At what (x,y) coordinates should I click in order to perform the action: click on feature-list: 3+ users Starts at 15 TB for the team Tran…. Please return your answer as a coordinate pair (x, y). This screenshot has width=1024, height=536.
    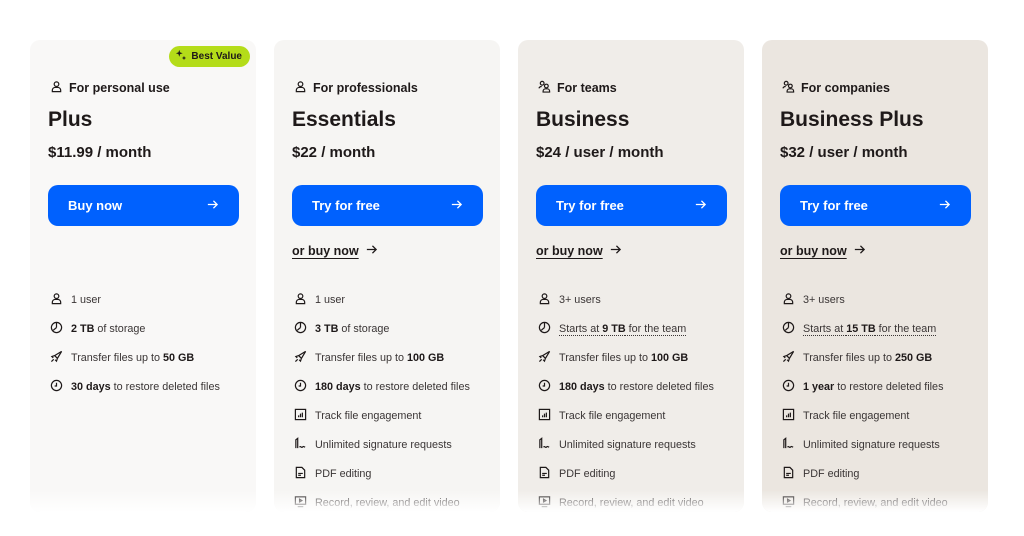
    Looking at the image, I should click on (865, 399).